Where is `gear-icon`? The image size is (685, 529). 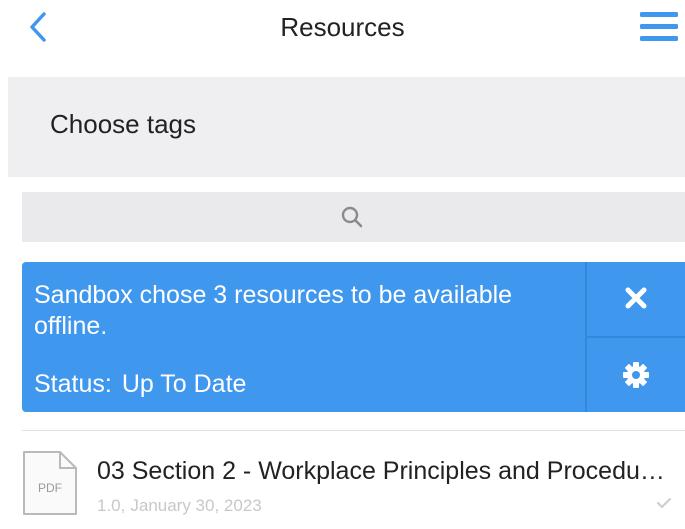
gear-icon is located at coordinates (636, 375).